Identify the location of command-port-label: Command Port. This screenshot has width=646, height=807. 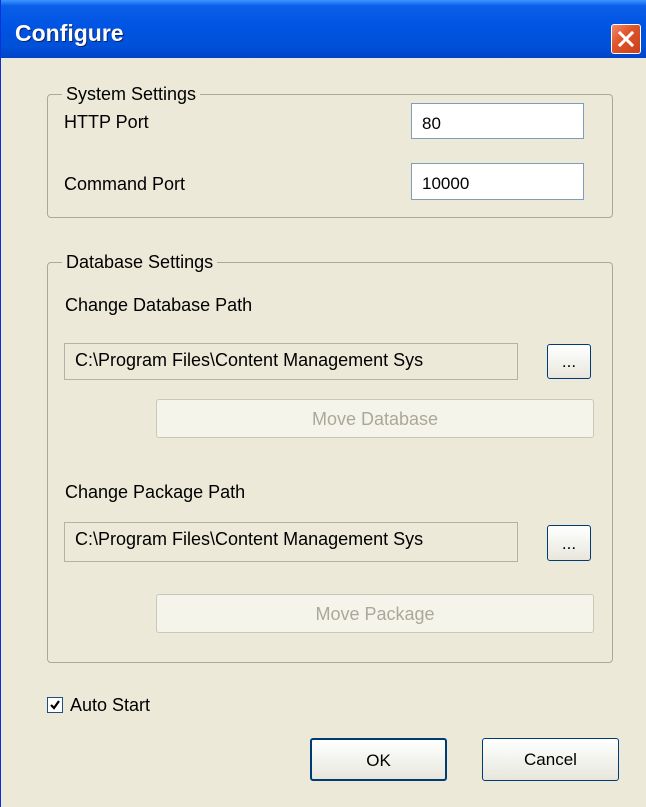
(125, 184).